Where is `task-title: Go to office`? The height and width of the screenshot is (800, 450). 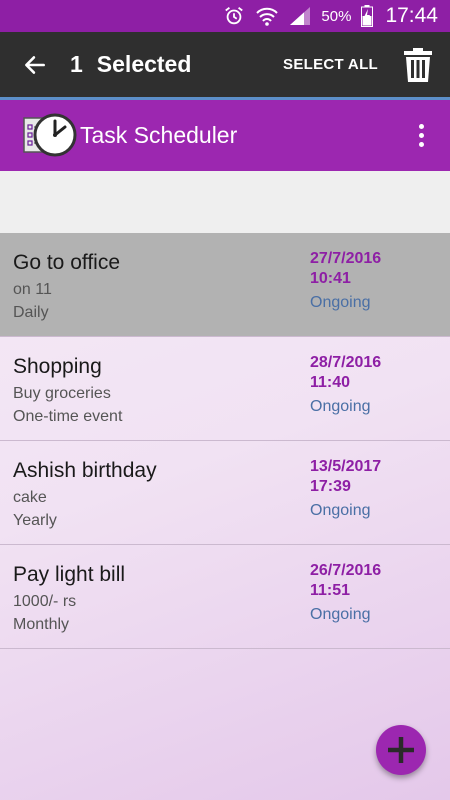 task-title: Go to office is located at coordinates (67, 262).